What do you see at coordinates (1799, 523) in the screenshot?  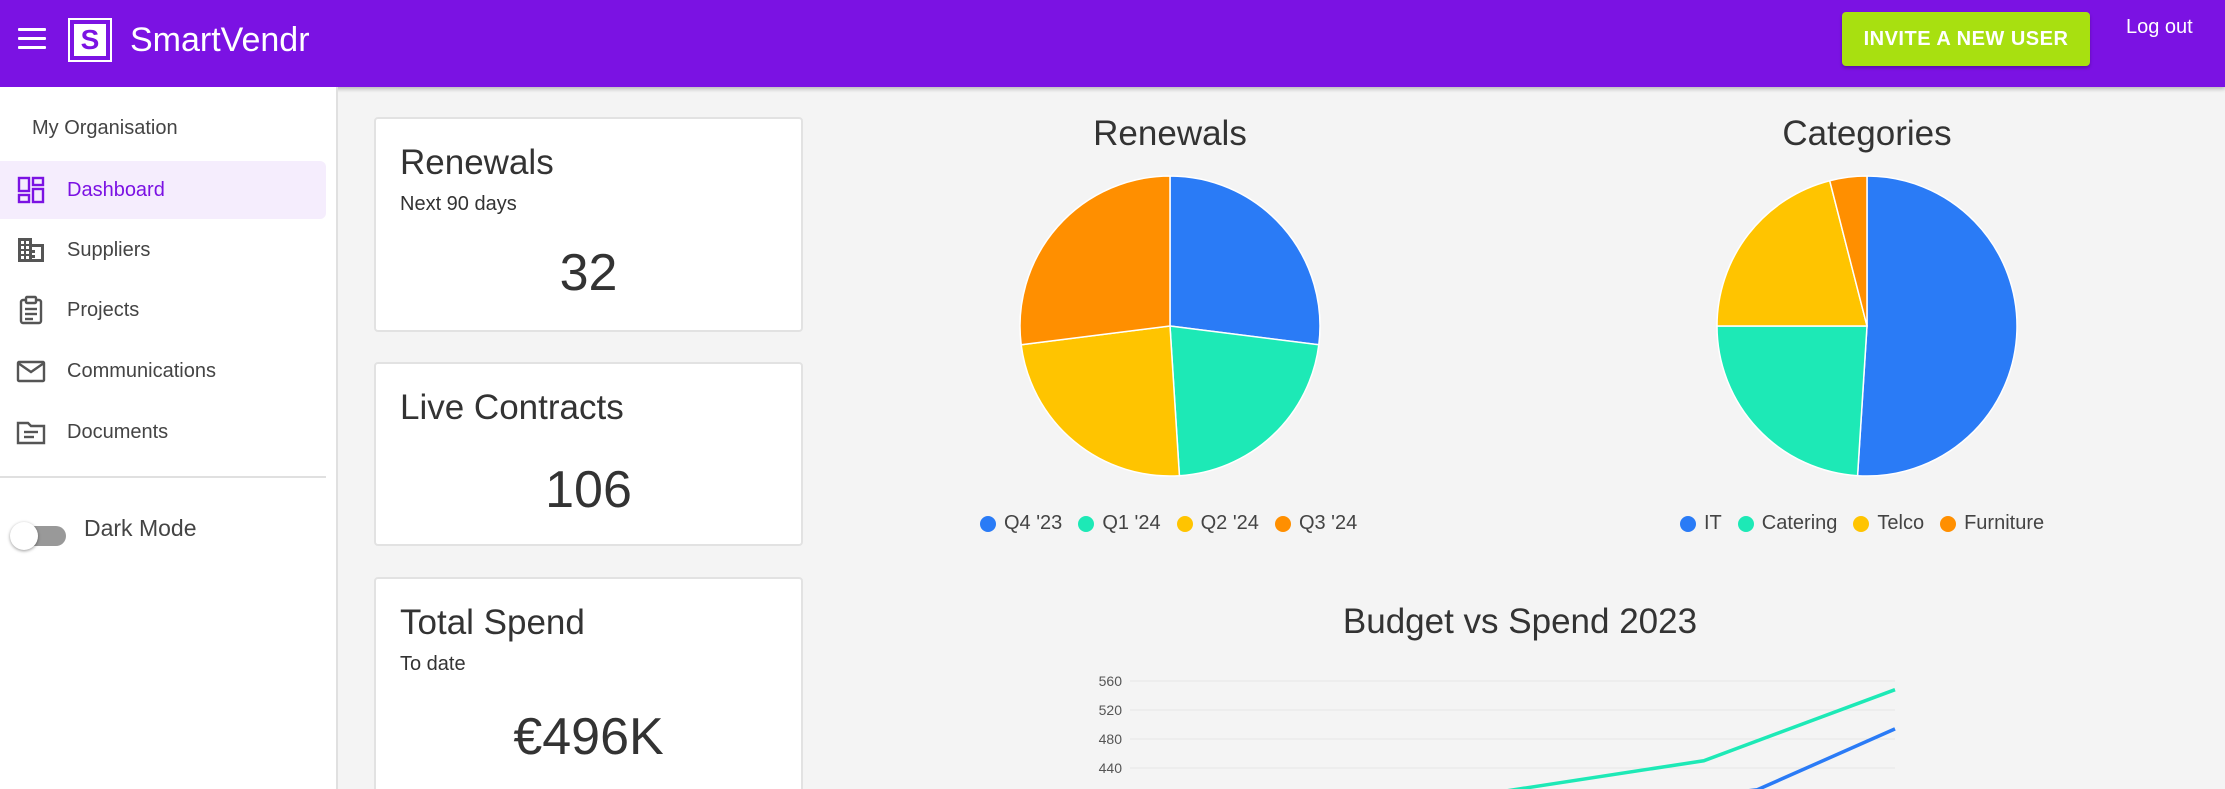 I see `legend-label: Catering` at bounding box center [1799, 523].